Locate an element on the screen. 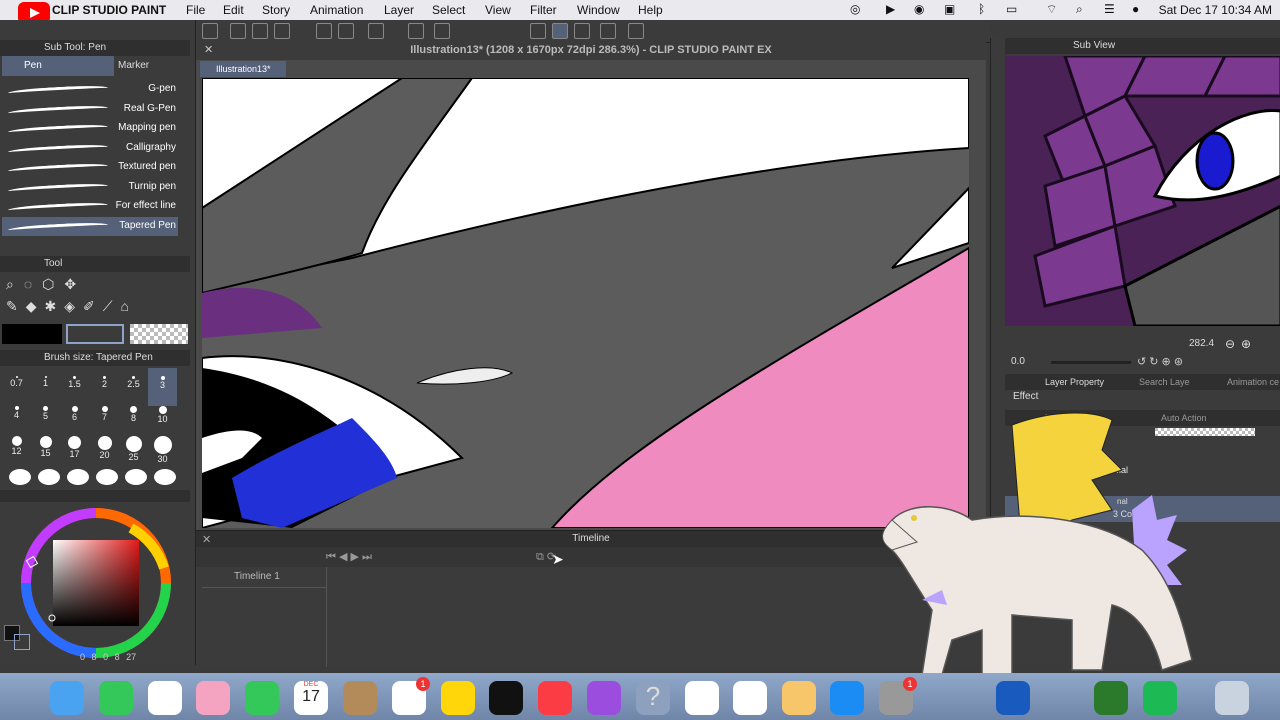 This screenshot has width=1280, height=720. main-color-swatch is located at coordinates (32, 334).